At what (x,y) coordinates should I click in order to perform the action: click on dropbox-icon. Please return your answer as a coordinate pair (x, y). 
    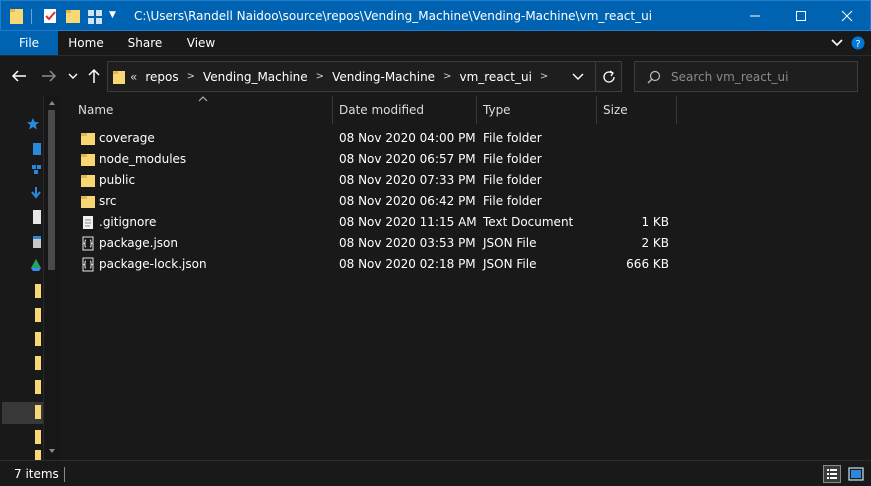
    Looking at the image, I should click on (36, 170).